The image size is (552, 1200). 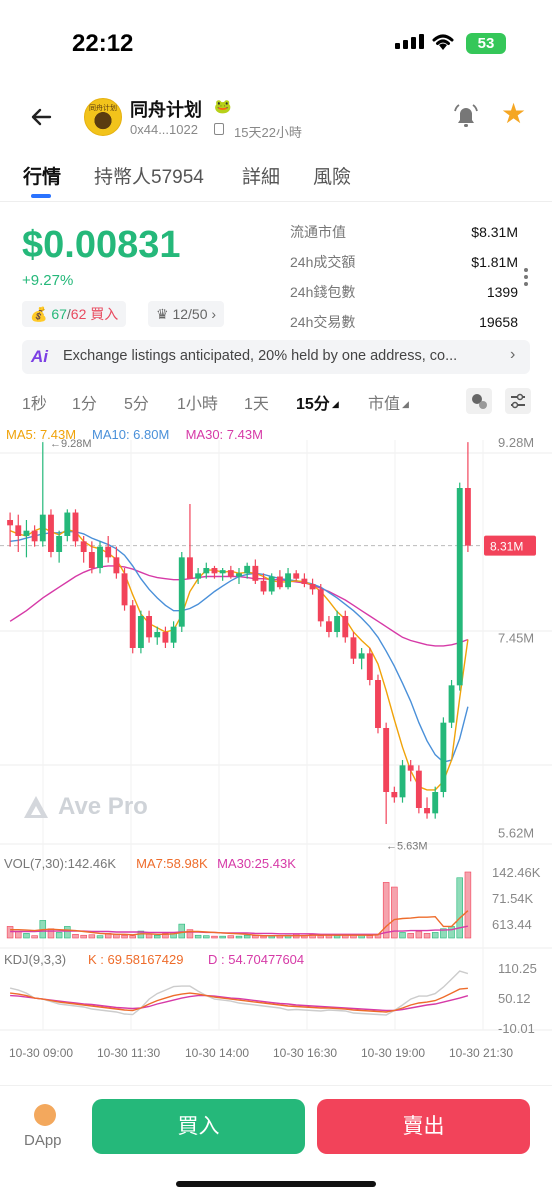 What do you see at coordinates (317, 402) in the screenshot?
I see `timeframe-15m: 15分 ◢` at bounding box center [317, 402].